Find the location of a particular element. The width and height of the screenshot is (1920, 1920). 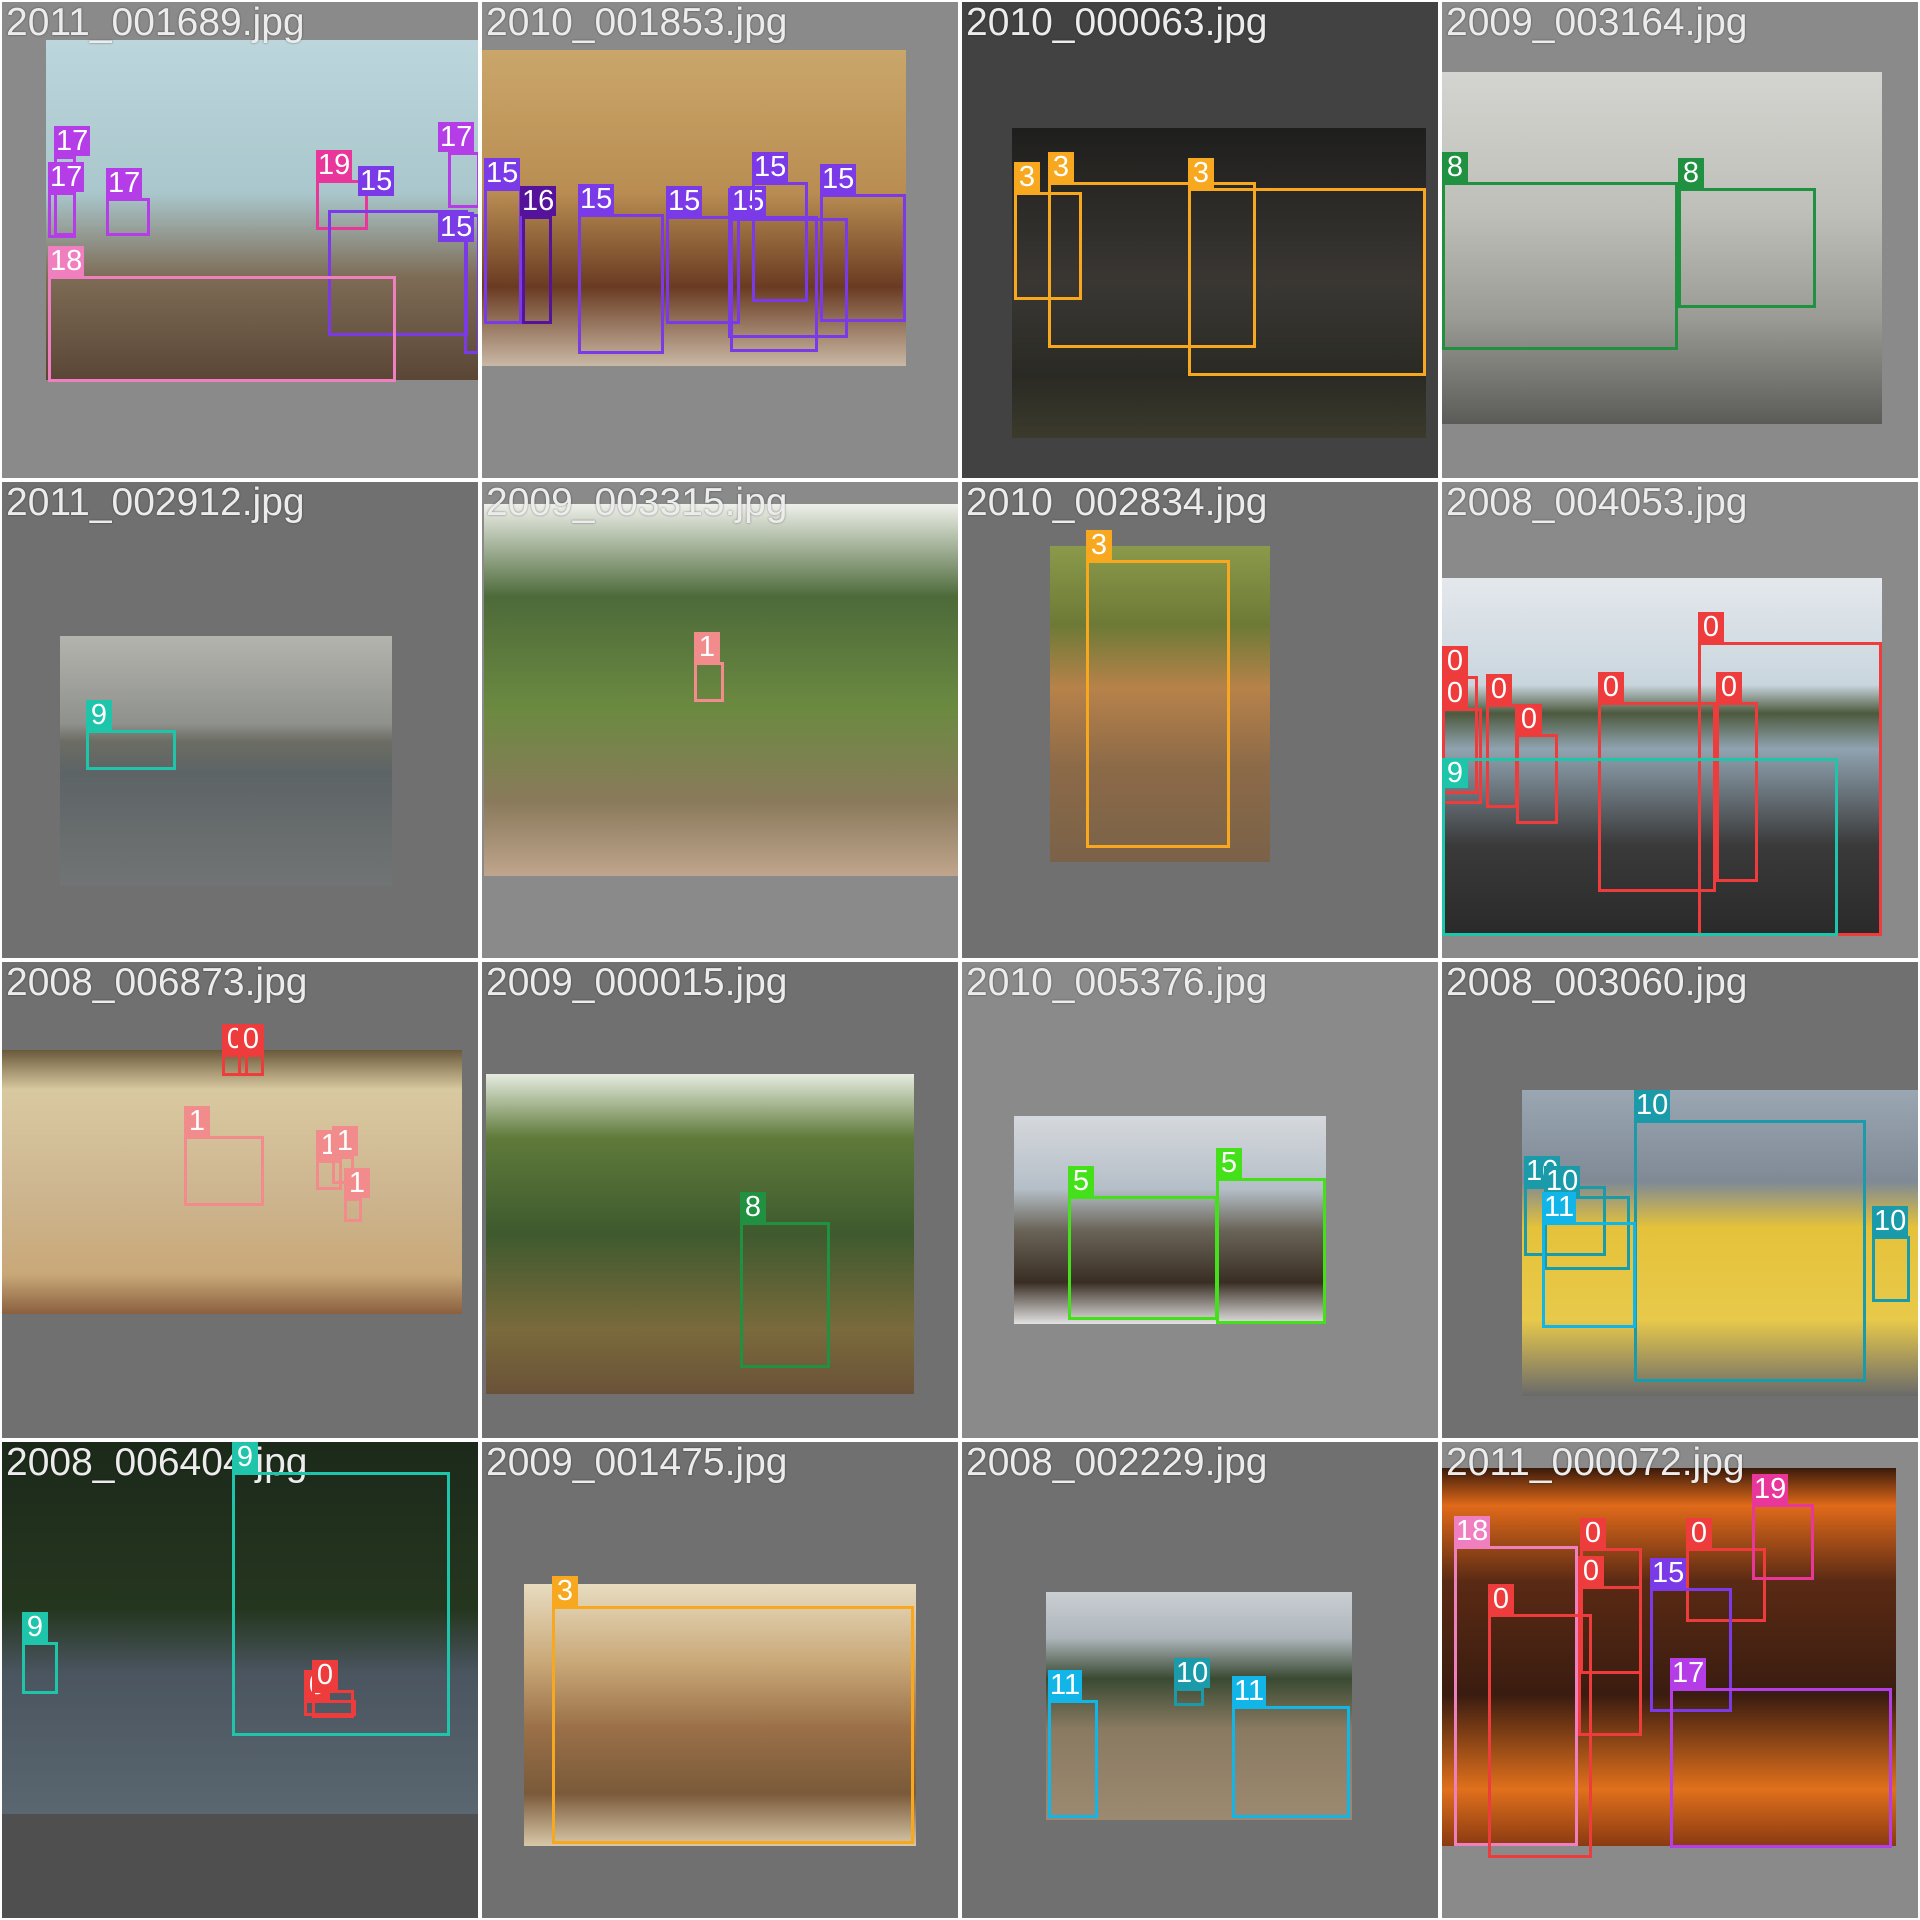

tile-filename: 2009_000015.jpg is located at coordinates (637, 982).